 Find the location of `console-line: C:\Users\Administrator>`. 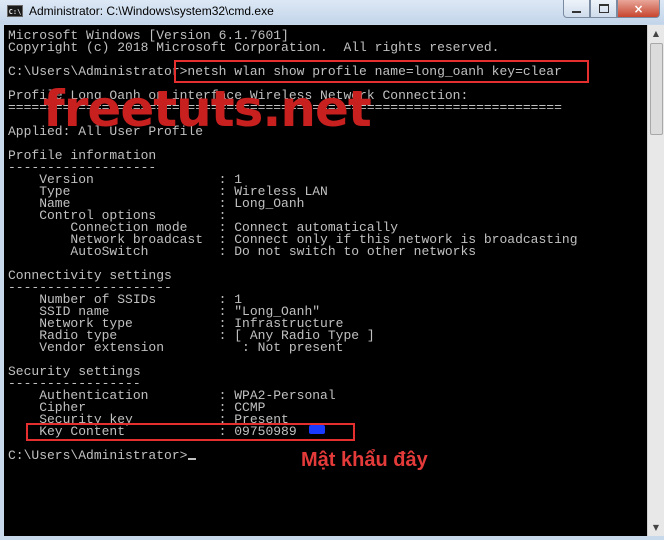

console-line: C:\Users\Administrator> is located at coordinates (102, 455).